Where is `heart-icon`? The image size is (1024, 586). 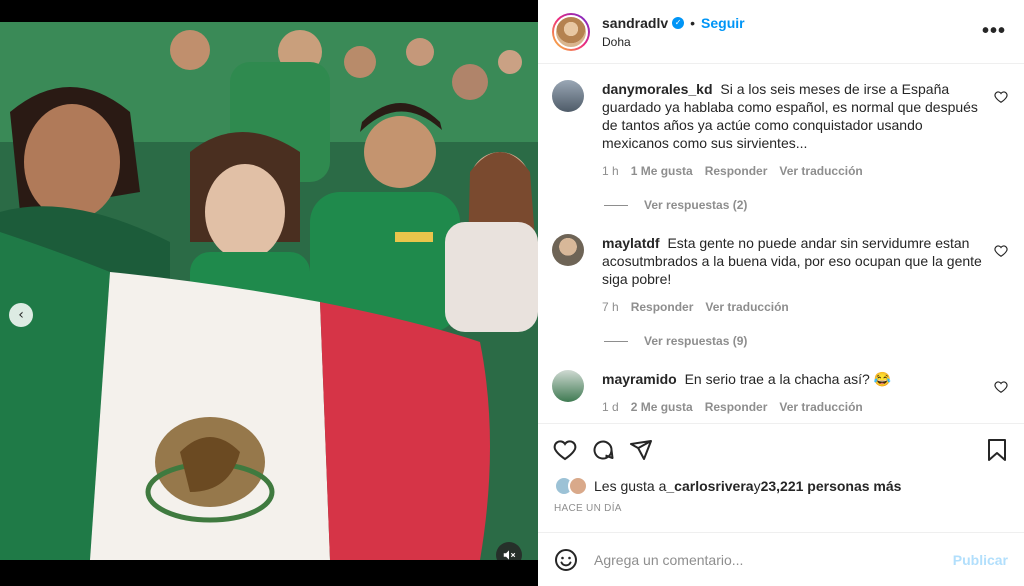 heart-icon is located at coordinates (565, 449).